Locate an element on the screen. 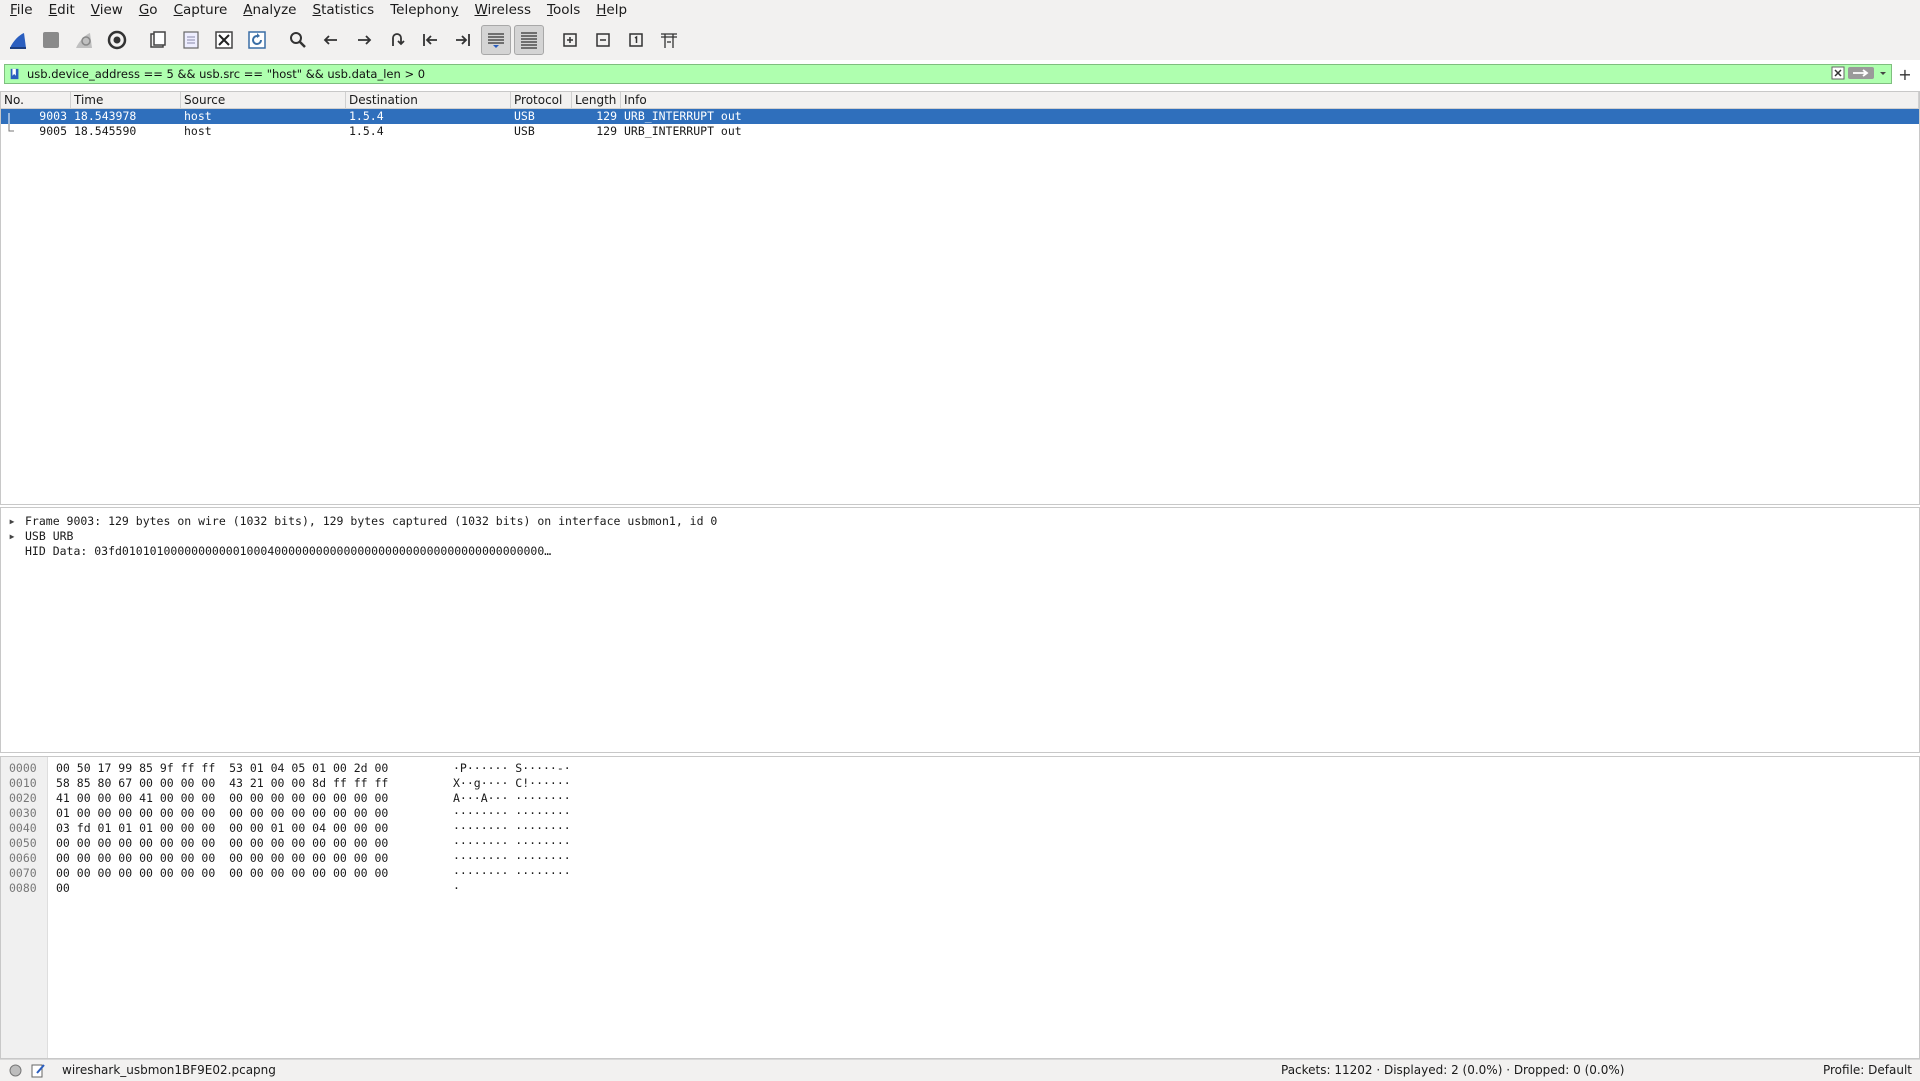 The width and height of the screenshot is (1920, 1081). menu-view: View is located at coordinates (106, 10).